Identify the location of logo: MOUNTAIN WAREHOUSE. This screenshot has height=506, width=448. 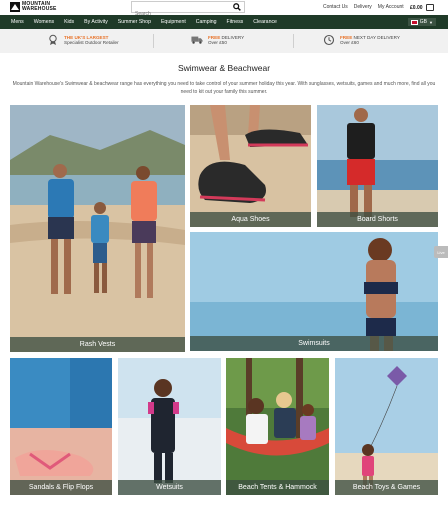
(33, 7).